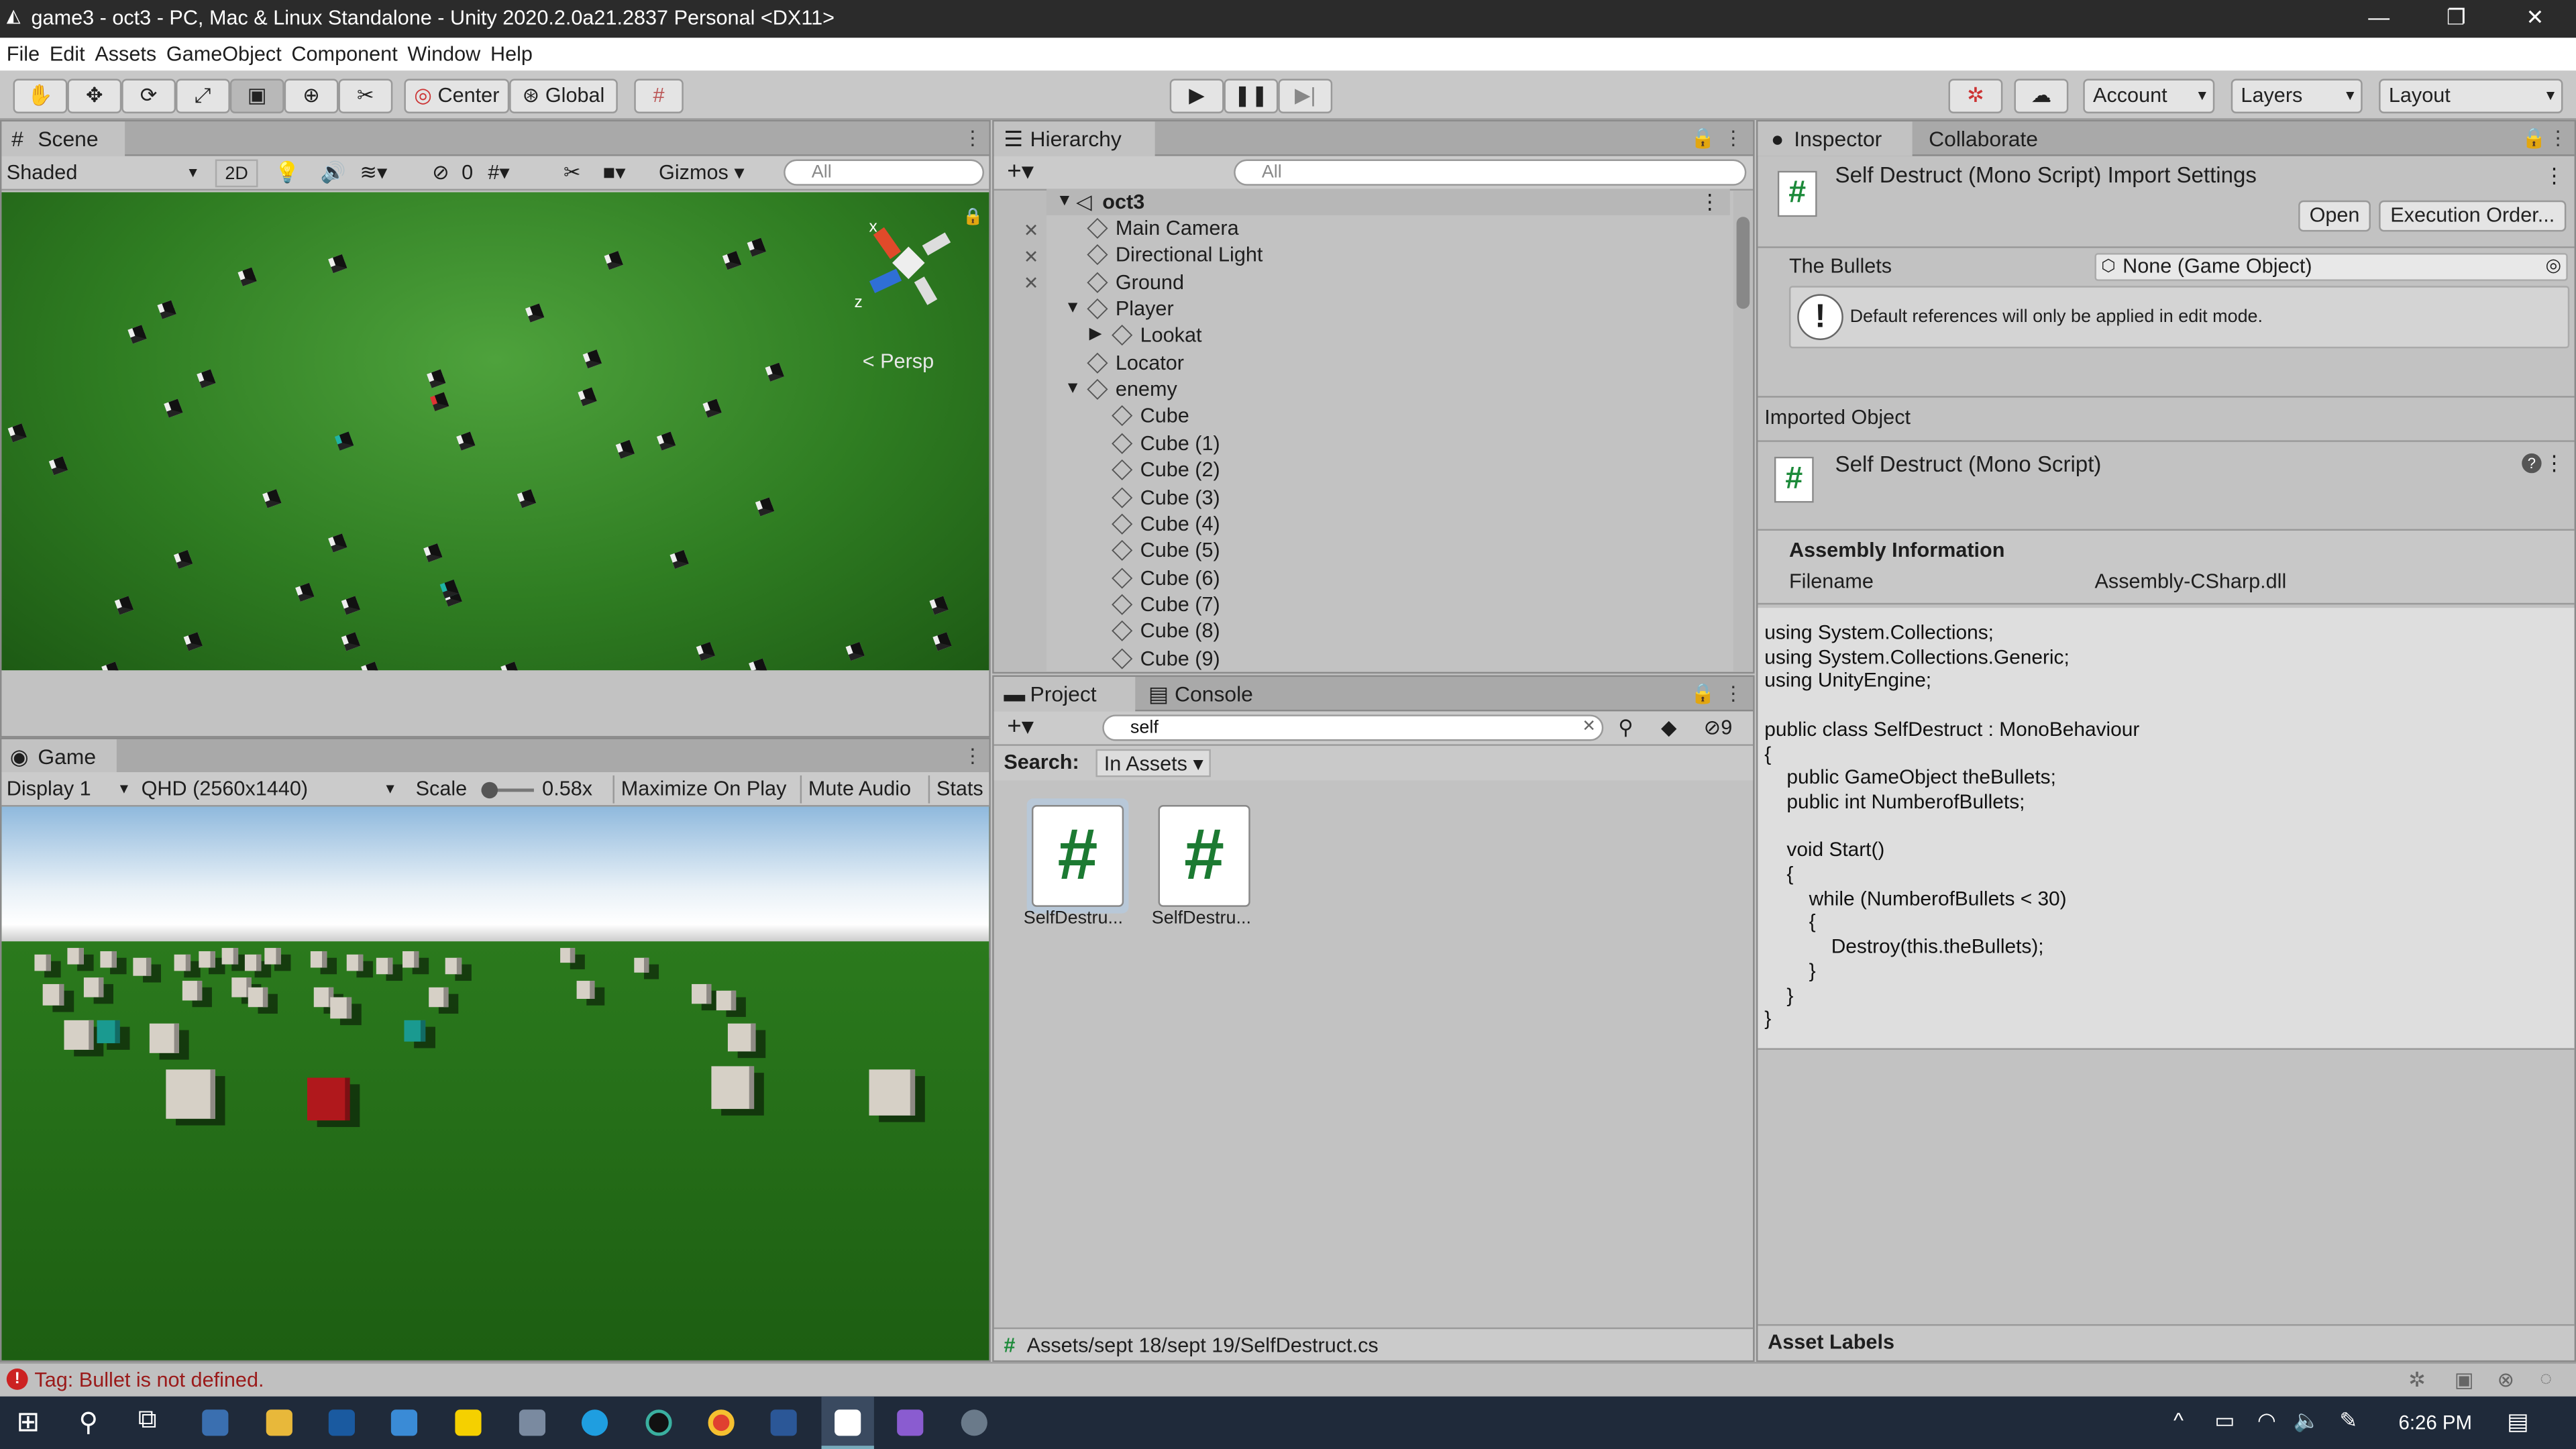  I want to click on tab-game: ◉ Game, so click(59, 756).